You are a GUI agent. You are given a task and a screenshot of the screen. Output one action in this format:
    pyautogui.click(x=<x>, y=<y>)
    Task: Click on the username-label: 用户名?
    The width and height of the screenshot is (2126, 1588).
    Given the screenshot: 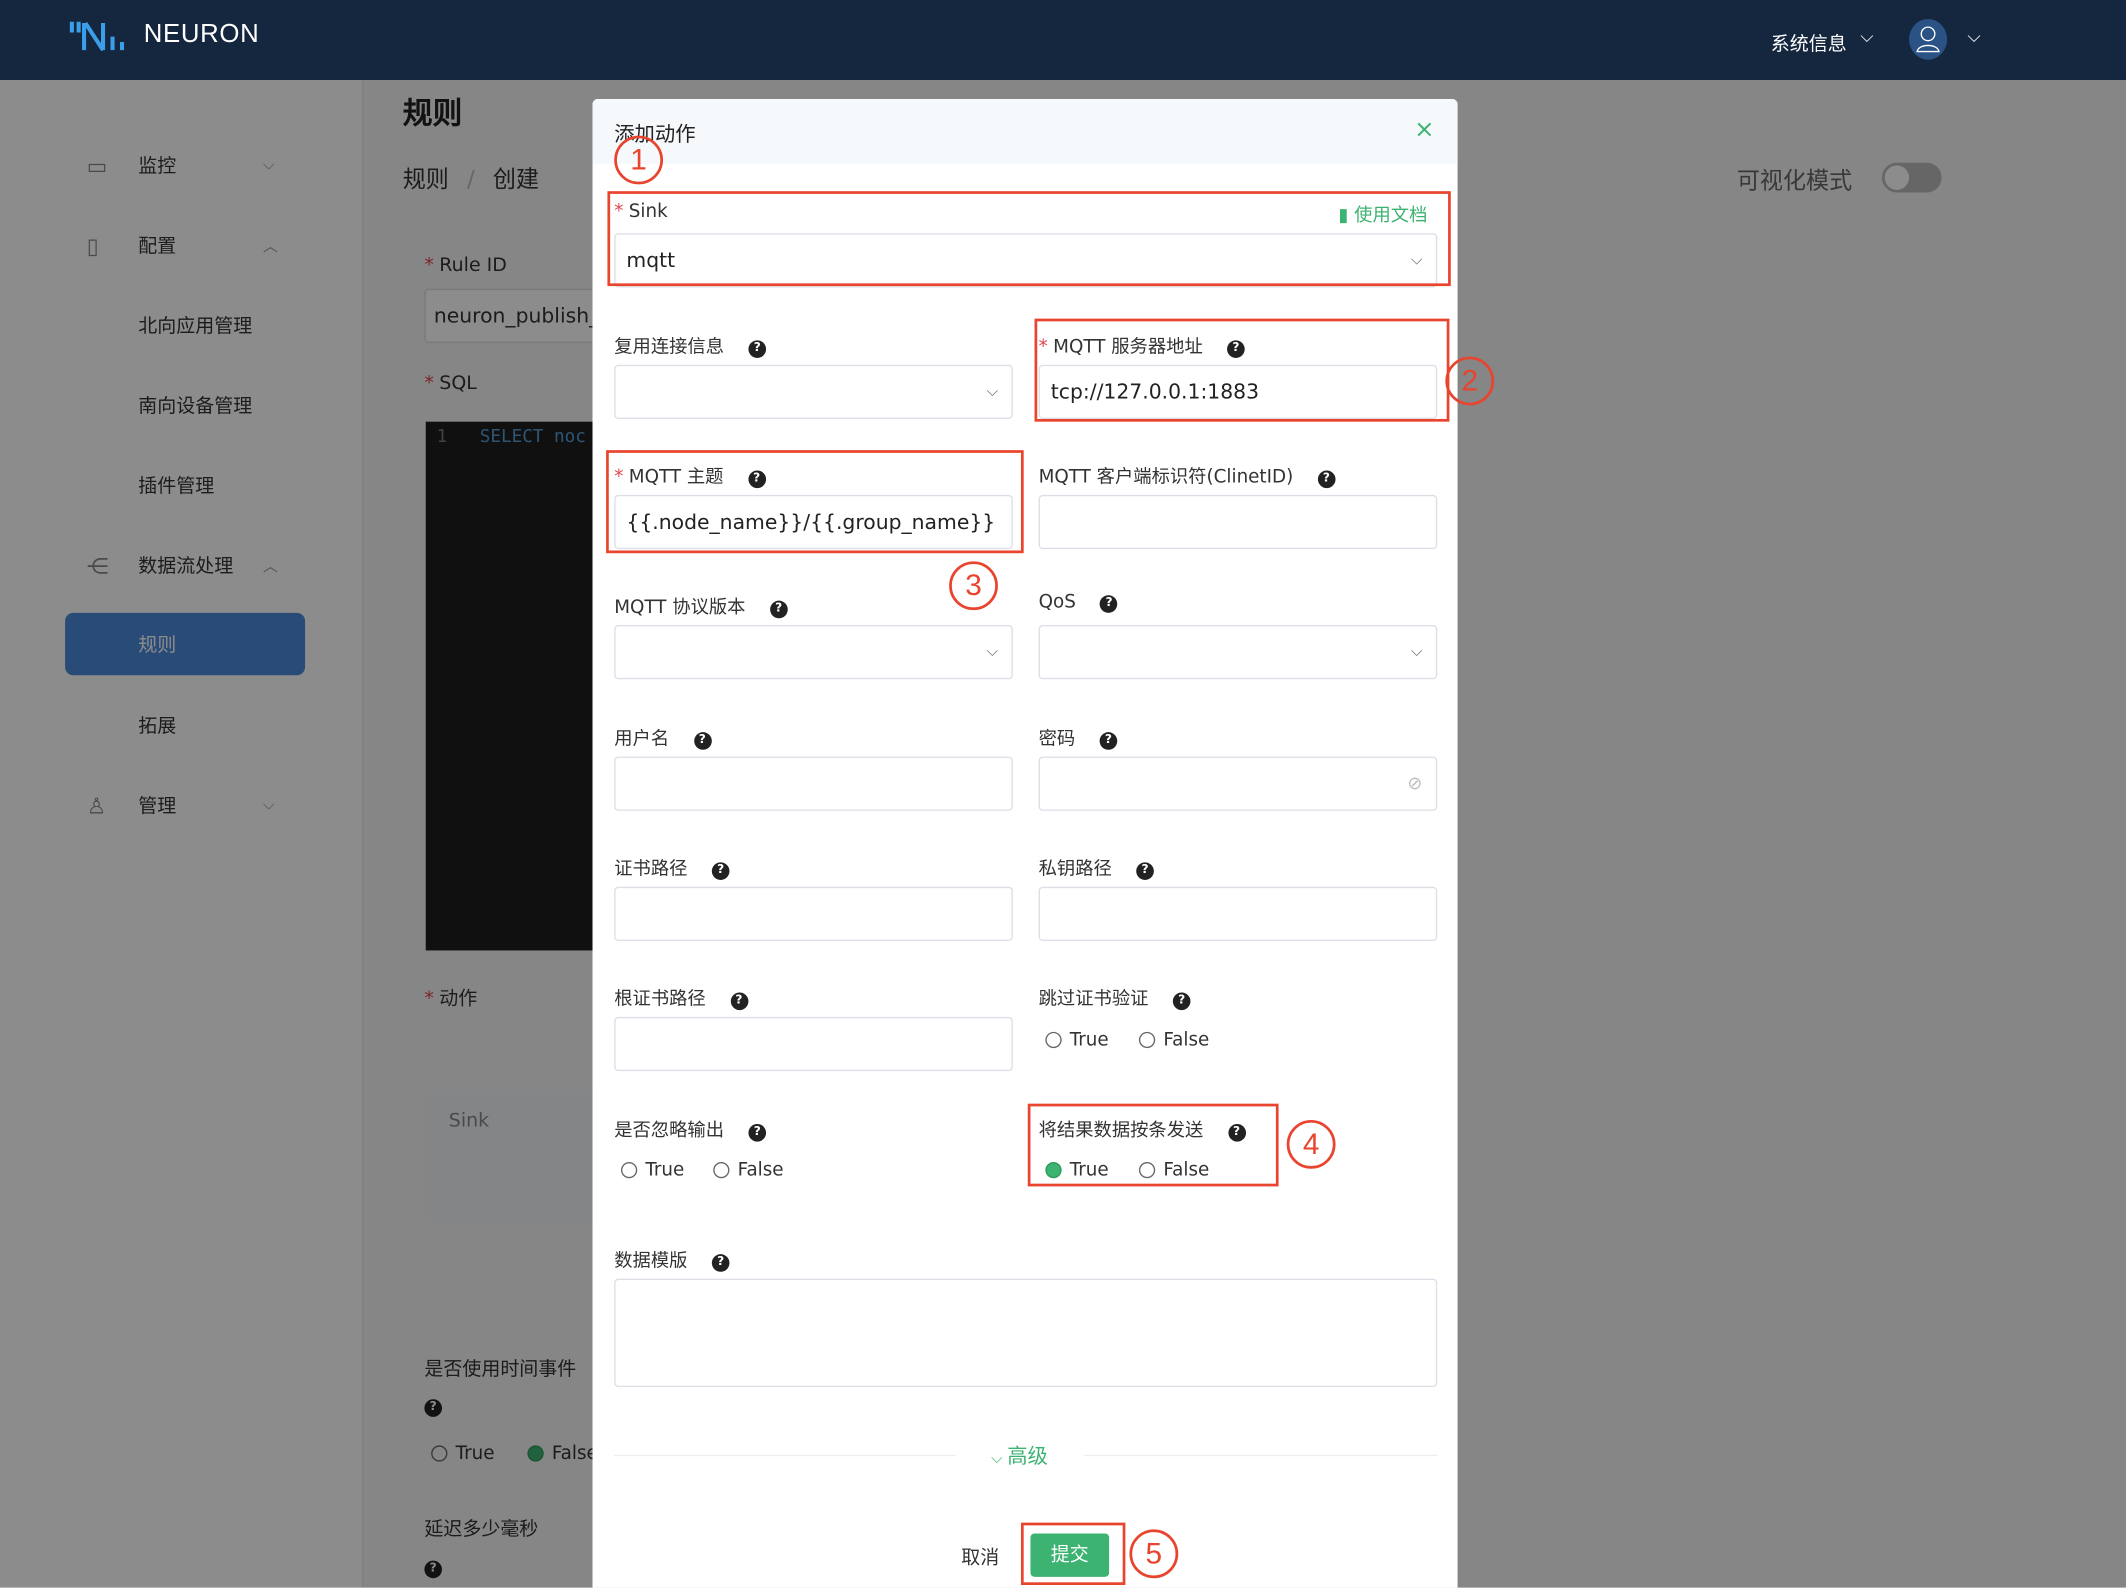 What is the action you would take?
    pyautogui.click(x=663, y=736)
    